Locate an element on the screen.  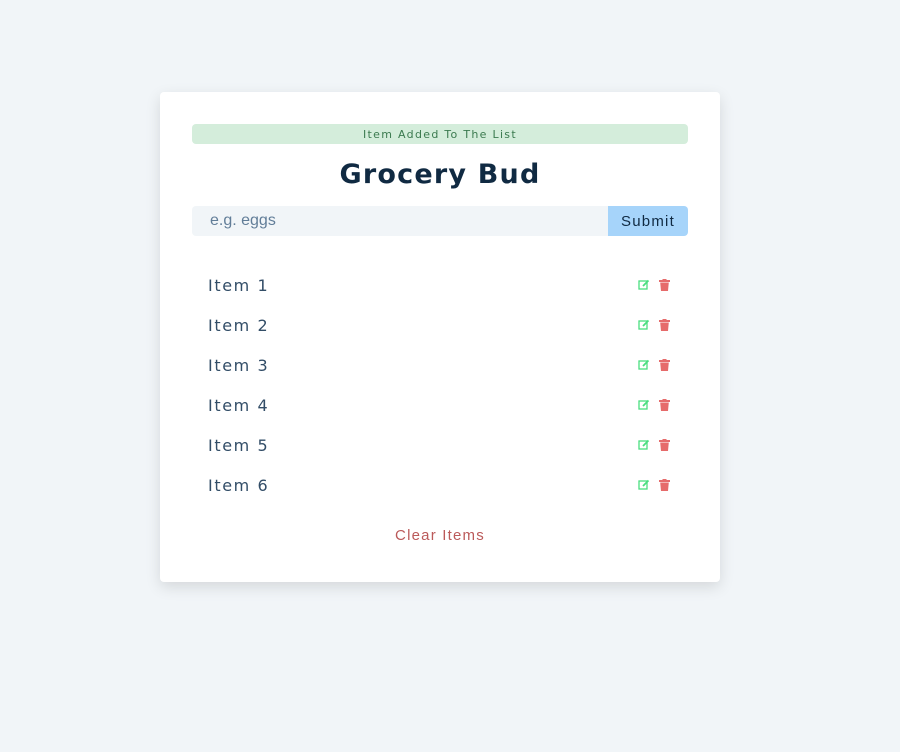
item-label: Item 6 is located at coordinates (239, 485).